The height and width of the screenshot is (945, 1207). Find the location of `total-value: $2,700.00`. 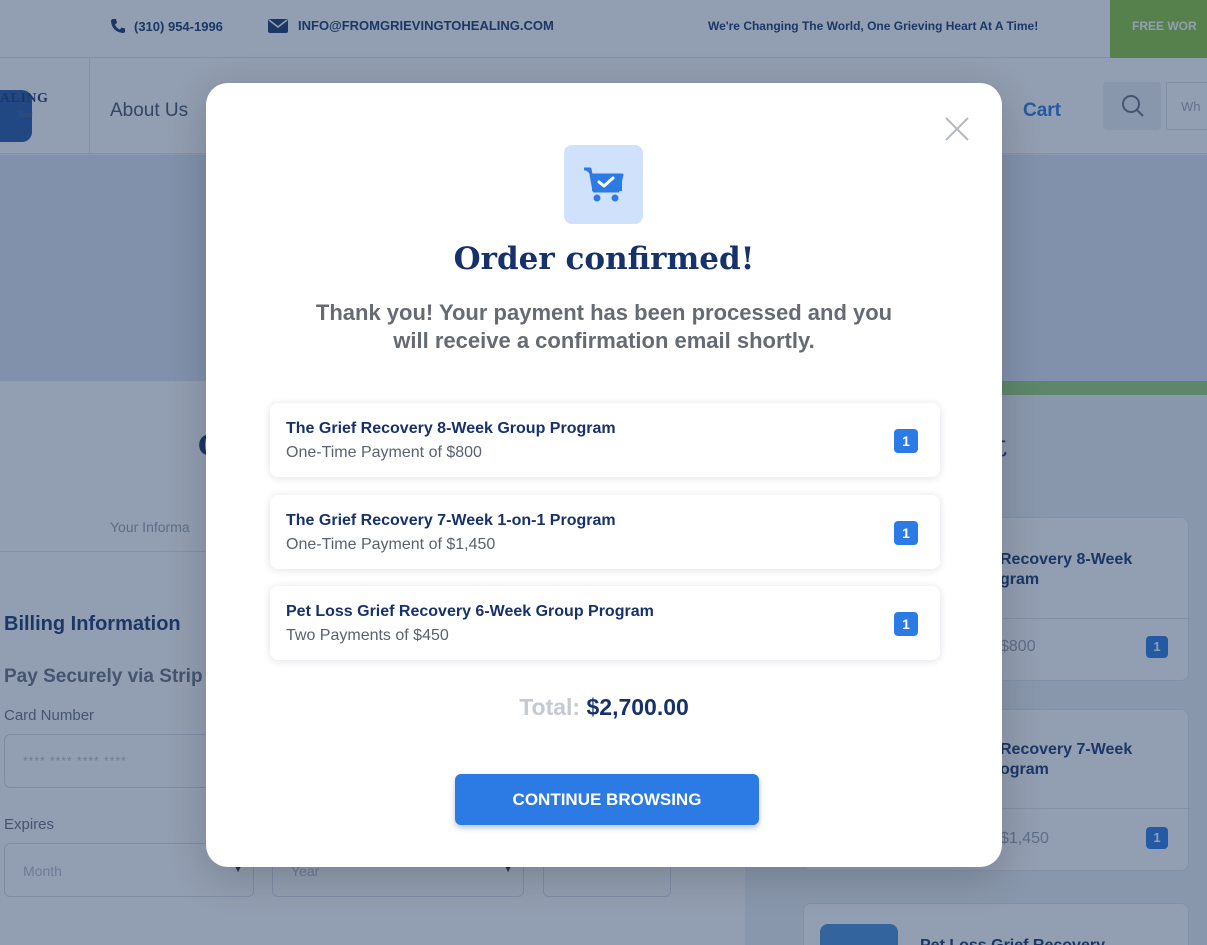

total-value: $2,700.00 is located at coordinates (637, 707).